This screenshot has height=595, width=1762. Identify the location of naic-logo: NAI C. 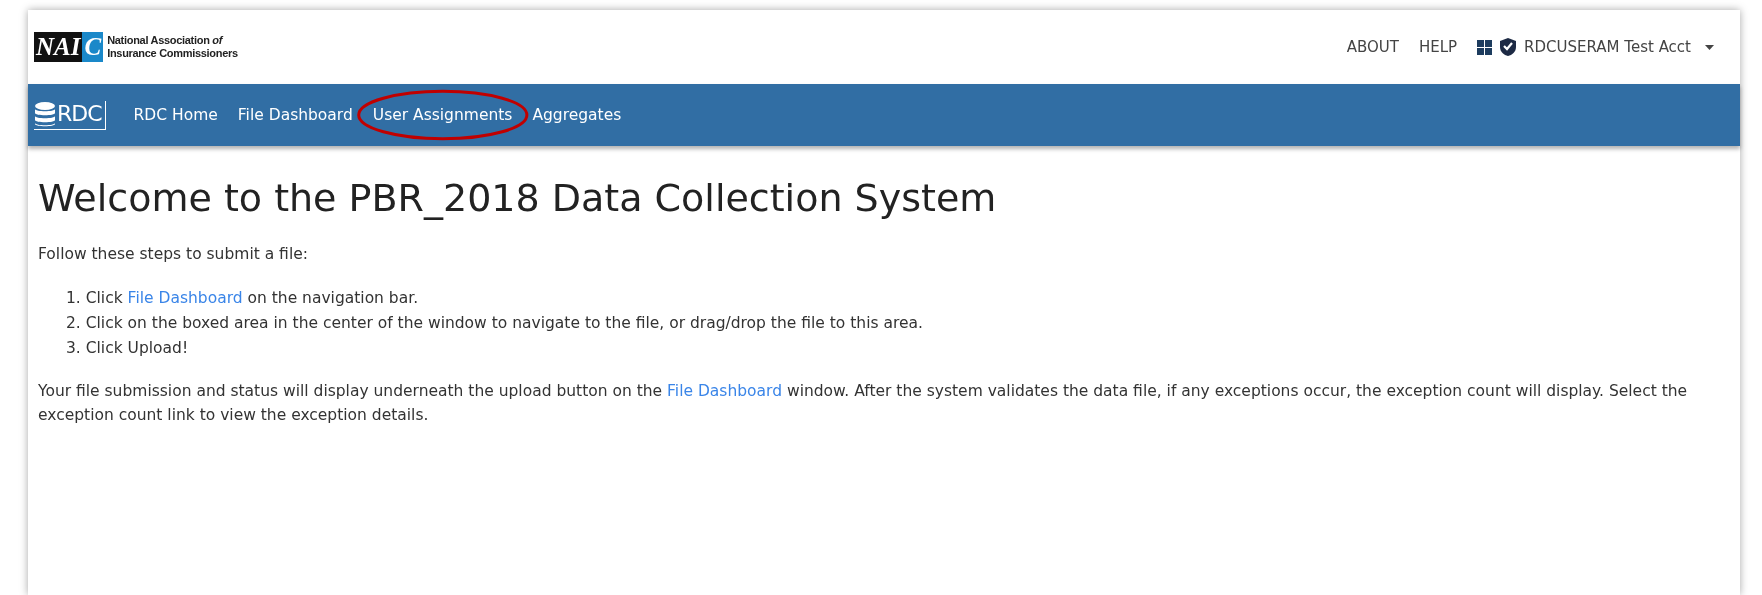
(69, 47).